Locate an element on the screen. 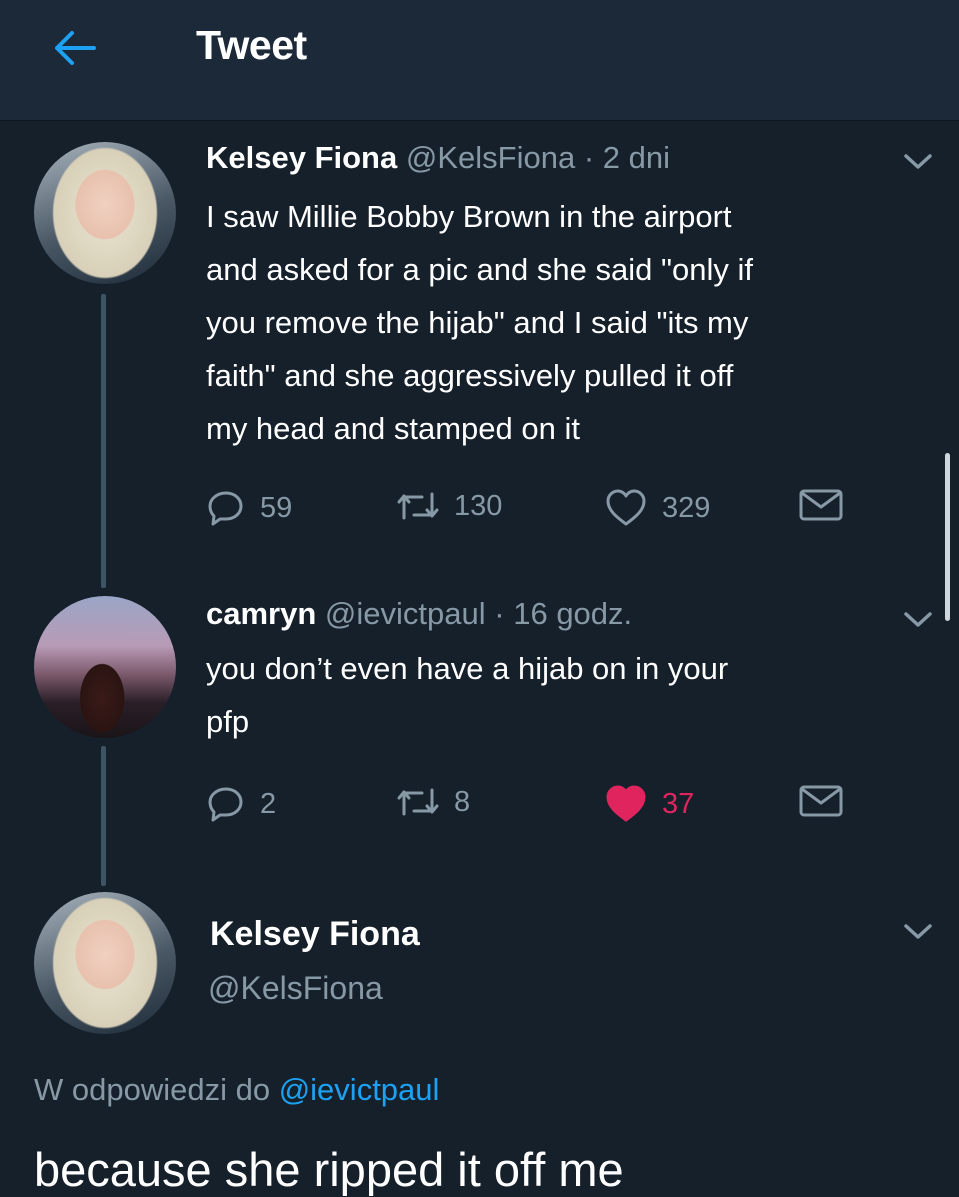 The height and width of the screenshot is (1197, 959). reply-prefix: W odpowiedzi do is located at coordinates (152, 1089).